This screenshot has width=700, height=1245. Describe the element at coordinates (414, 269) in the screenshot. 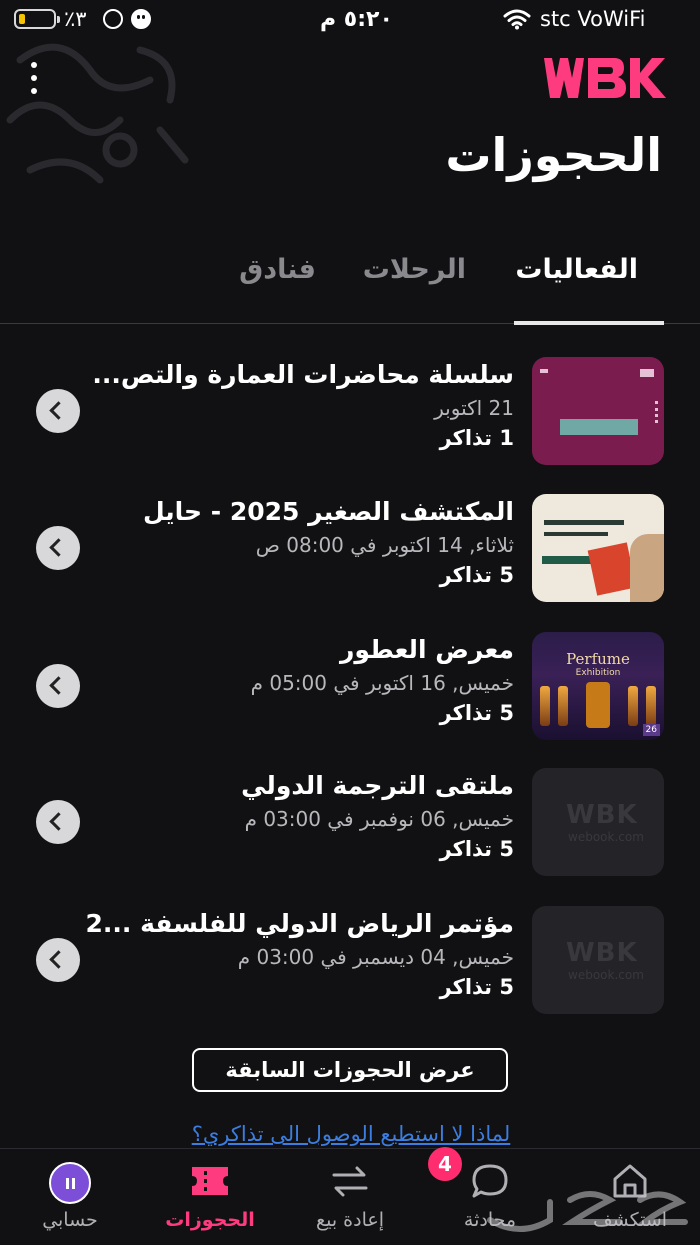

I see `tab-trips: الرحلات` at that location.